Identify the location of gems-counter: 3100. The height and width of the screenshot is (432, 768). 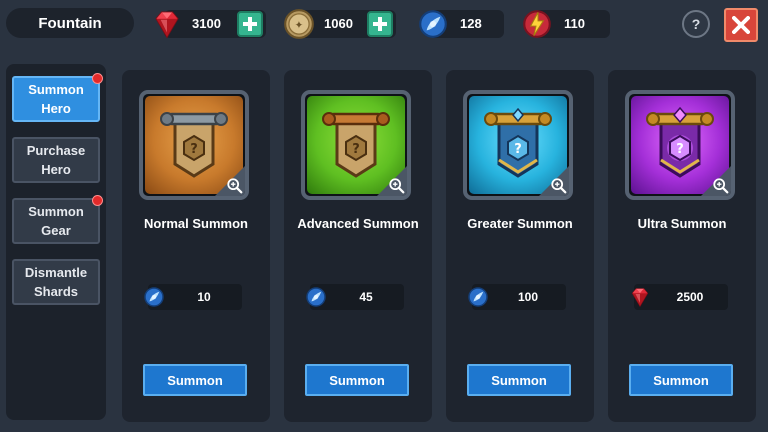
(215, 24).